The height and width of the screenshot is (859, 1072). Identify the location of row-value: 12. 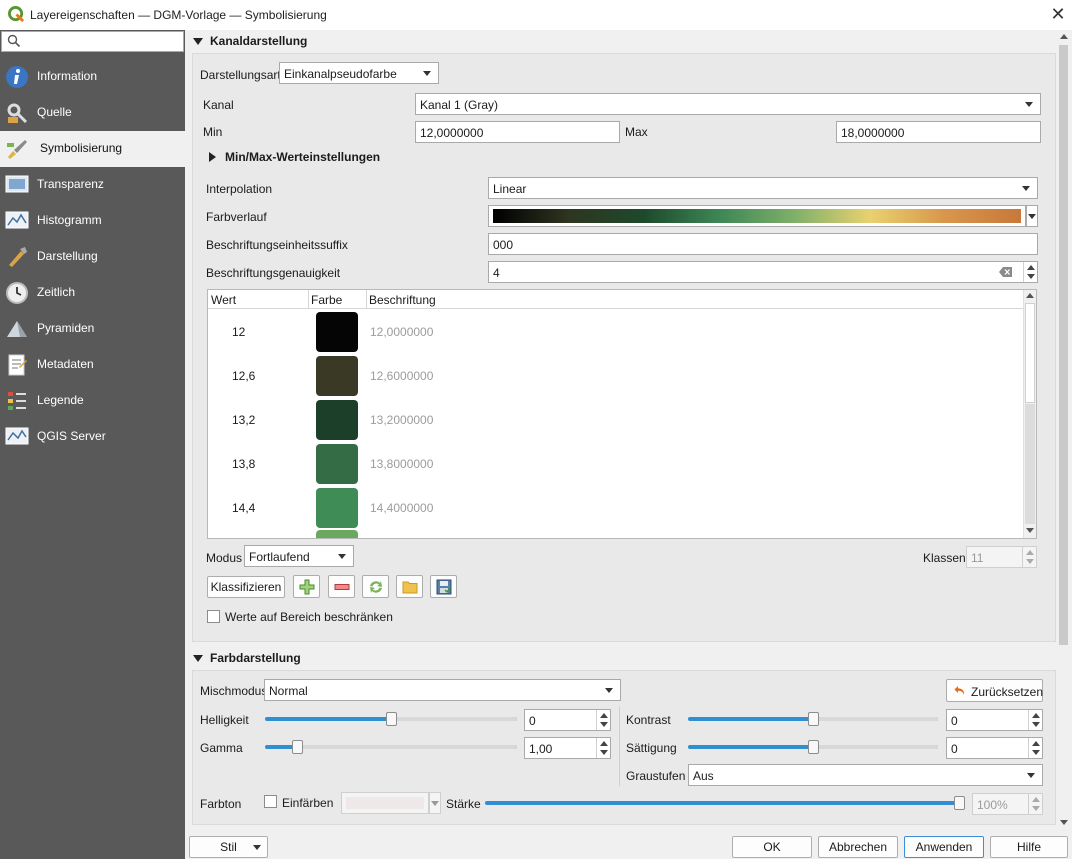
(238, 332).